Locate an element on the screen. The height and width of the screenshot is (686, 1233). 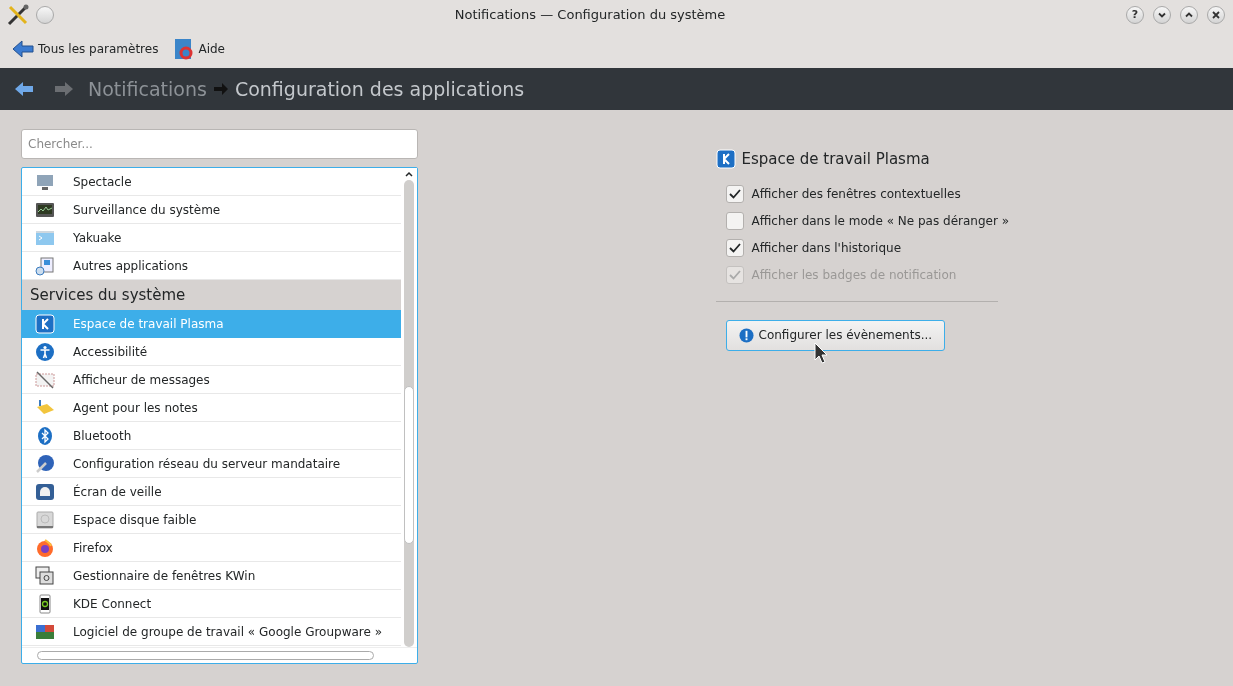
globe-wrench-icon is located at coordinates (45, 463).